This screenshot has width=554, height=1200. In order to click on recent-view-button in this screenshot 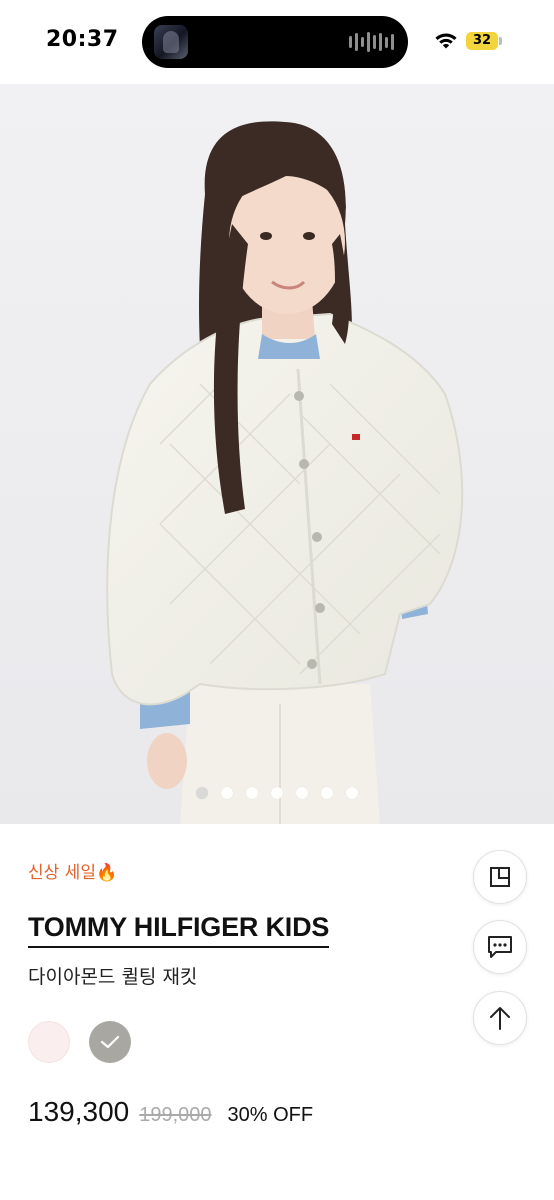, I will do `click(500, 877)`.